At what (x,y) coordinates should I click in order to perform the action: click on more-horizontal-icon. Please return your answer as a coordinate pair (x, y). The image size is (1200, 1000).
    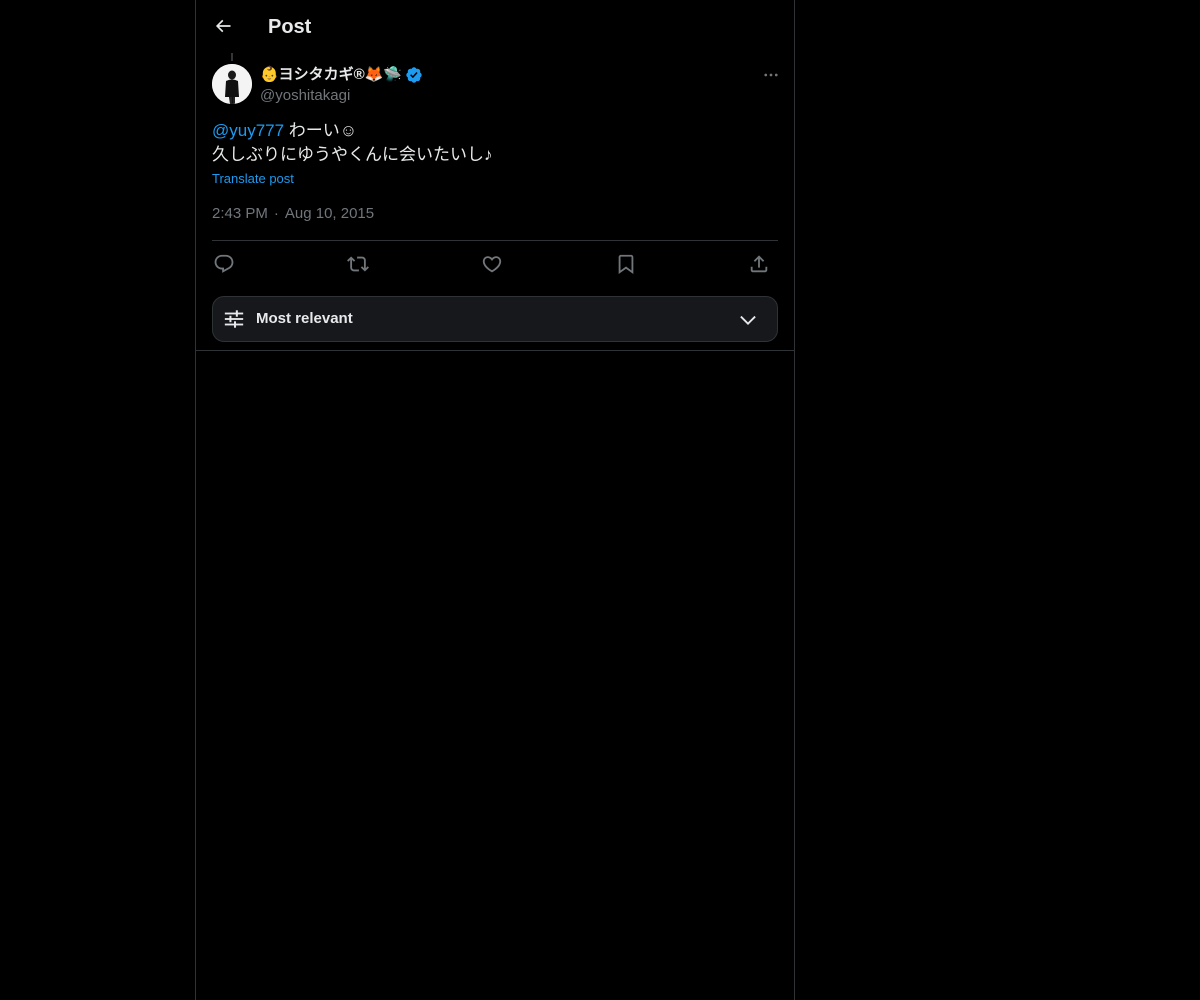
    Looking at the image, I should click on (771, 75).